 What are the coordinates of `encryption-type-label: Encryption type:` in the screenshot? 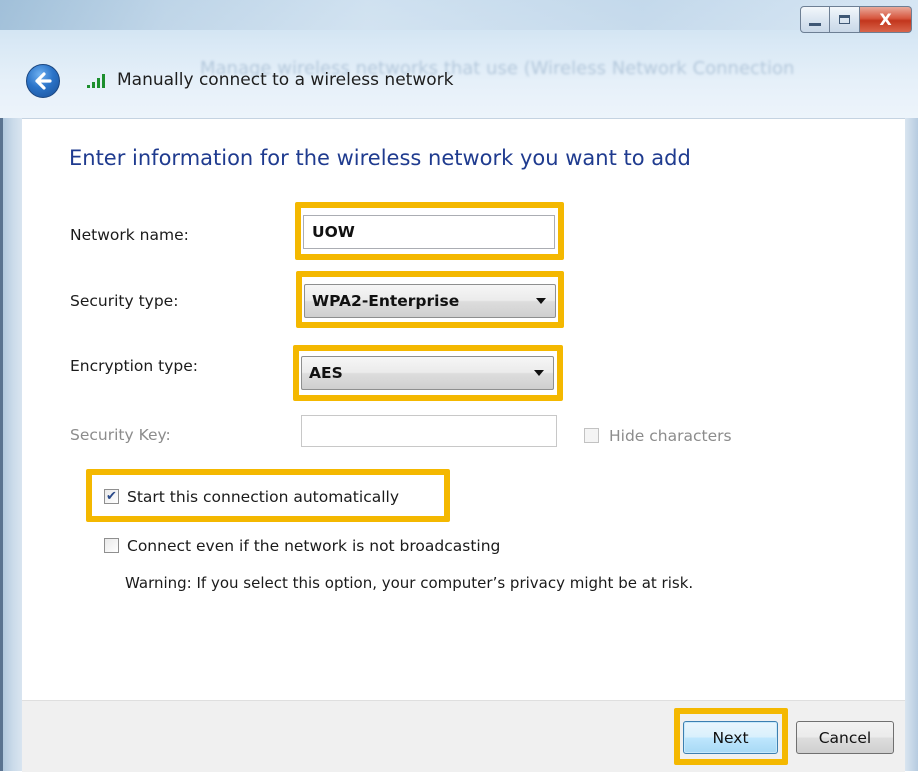 It's located at (134, 366).